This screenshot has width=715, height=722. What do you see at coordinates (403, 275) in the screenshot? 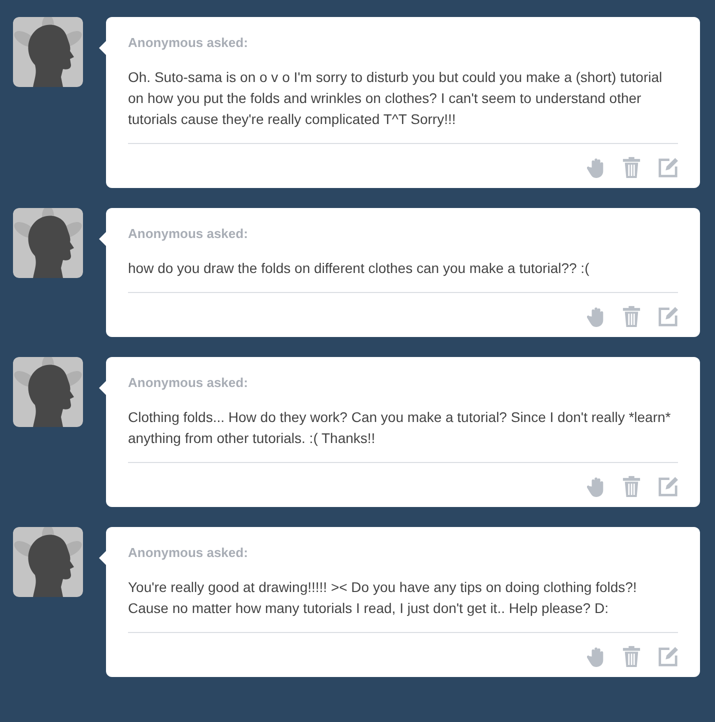
I see `question-text: how do you draw the folds on different clothes can you make a tutorial?? :(` at bounding box center [403, 275].